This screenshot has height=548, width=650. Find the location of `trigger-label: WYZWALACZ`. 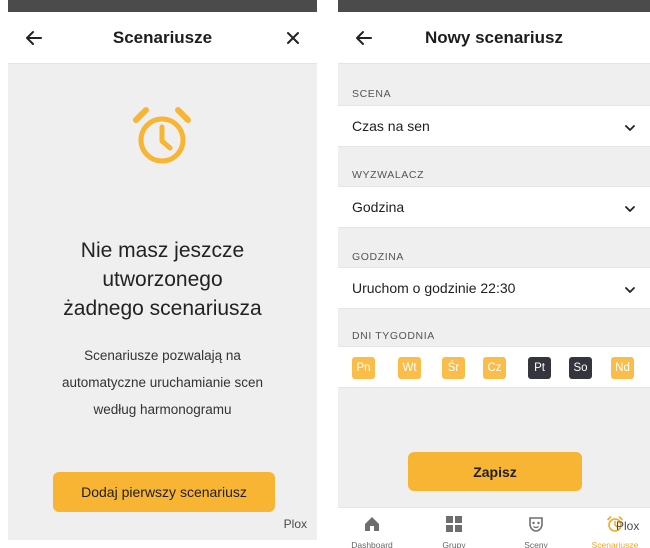

trigger-label: WYZWALACZ is located at coordinates (388, 175).